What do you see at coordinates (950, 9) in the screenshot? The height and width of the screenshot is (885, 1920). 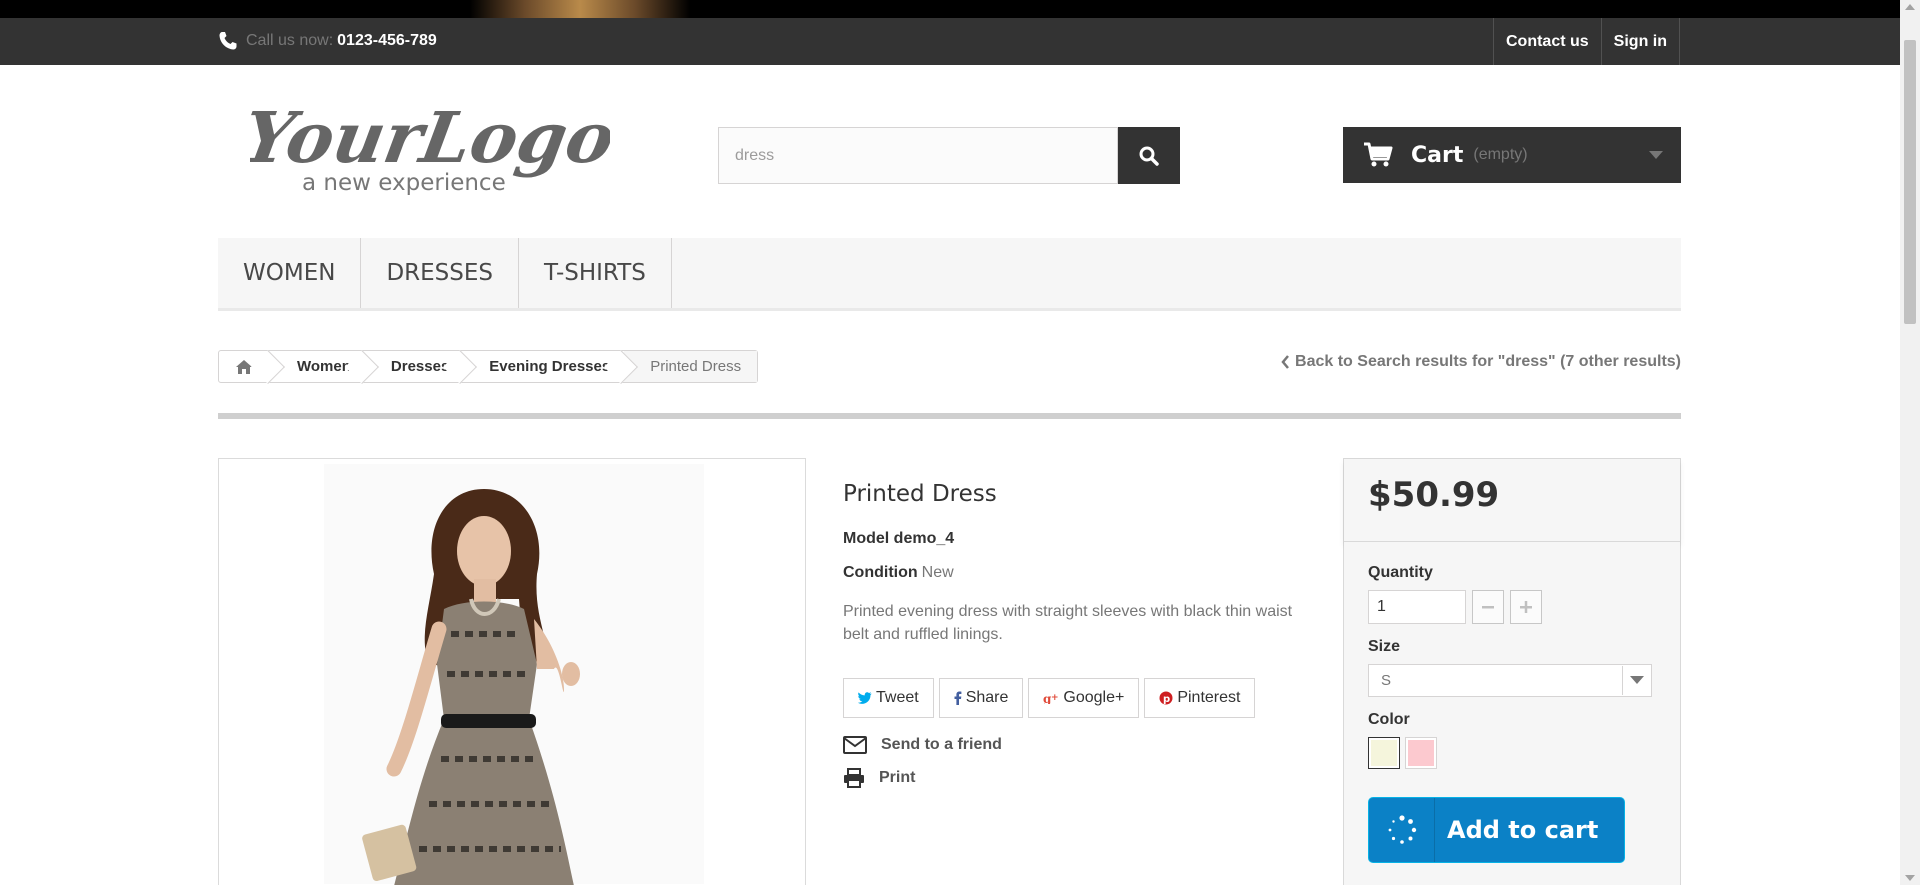 I see `promo-banner` at bounding box center [950, 9].